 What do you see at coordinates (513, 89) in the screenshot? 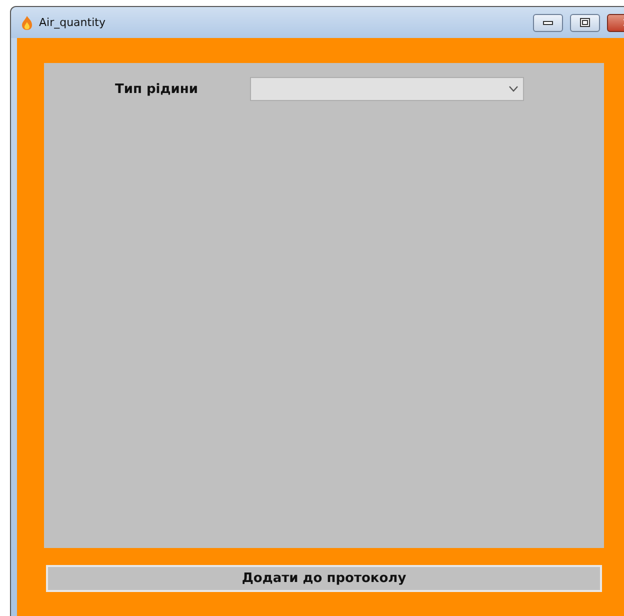
I see `chevron-down-icon` at bounding box center [513, 89].